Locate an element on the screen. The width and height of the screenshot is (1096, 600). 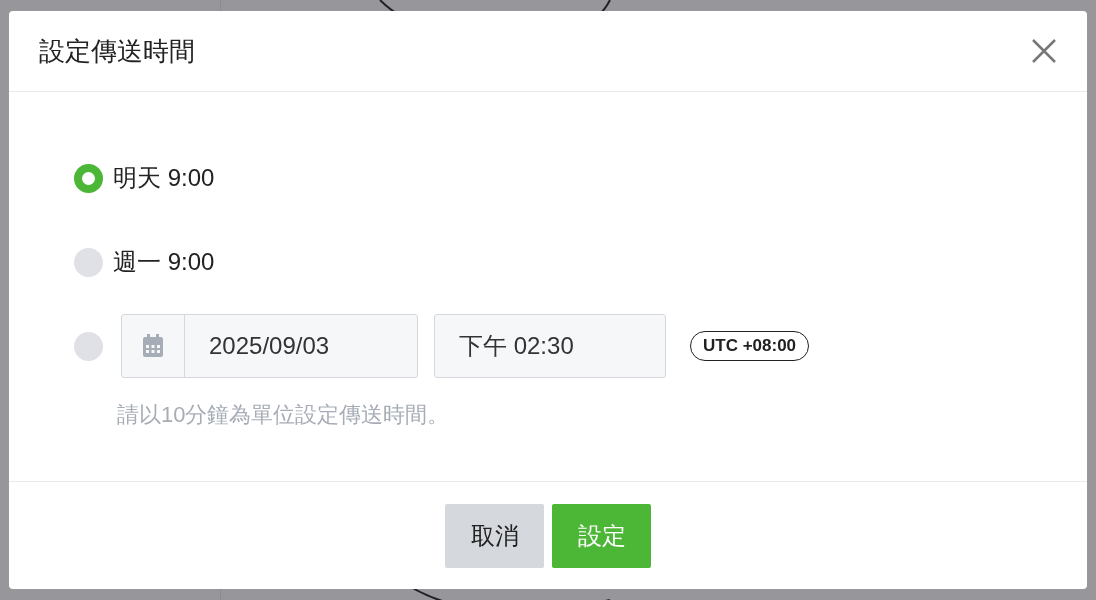
option-label: 週一 9:00 is located at coordinates (164, 262).